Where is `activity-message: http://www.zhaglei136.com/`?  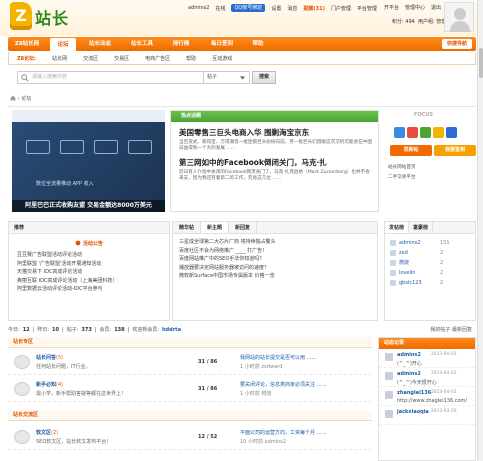
activity-message: http://www.zhaglei136.com/ is located at coordinates (432, 401).